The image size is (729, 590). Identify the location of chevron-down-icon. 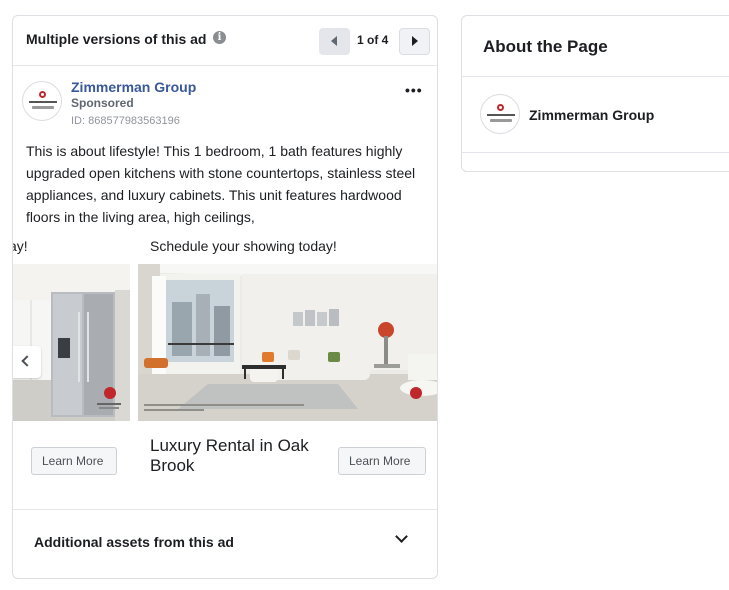
(401, 536).